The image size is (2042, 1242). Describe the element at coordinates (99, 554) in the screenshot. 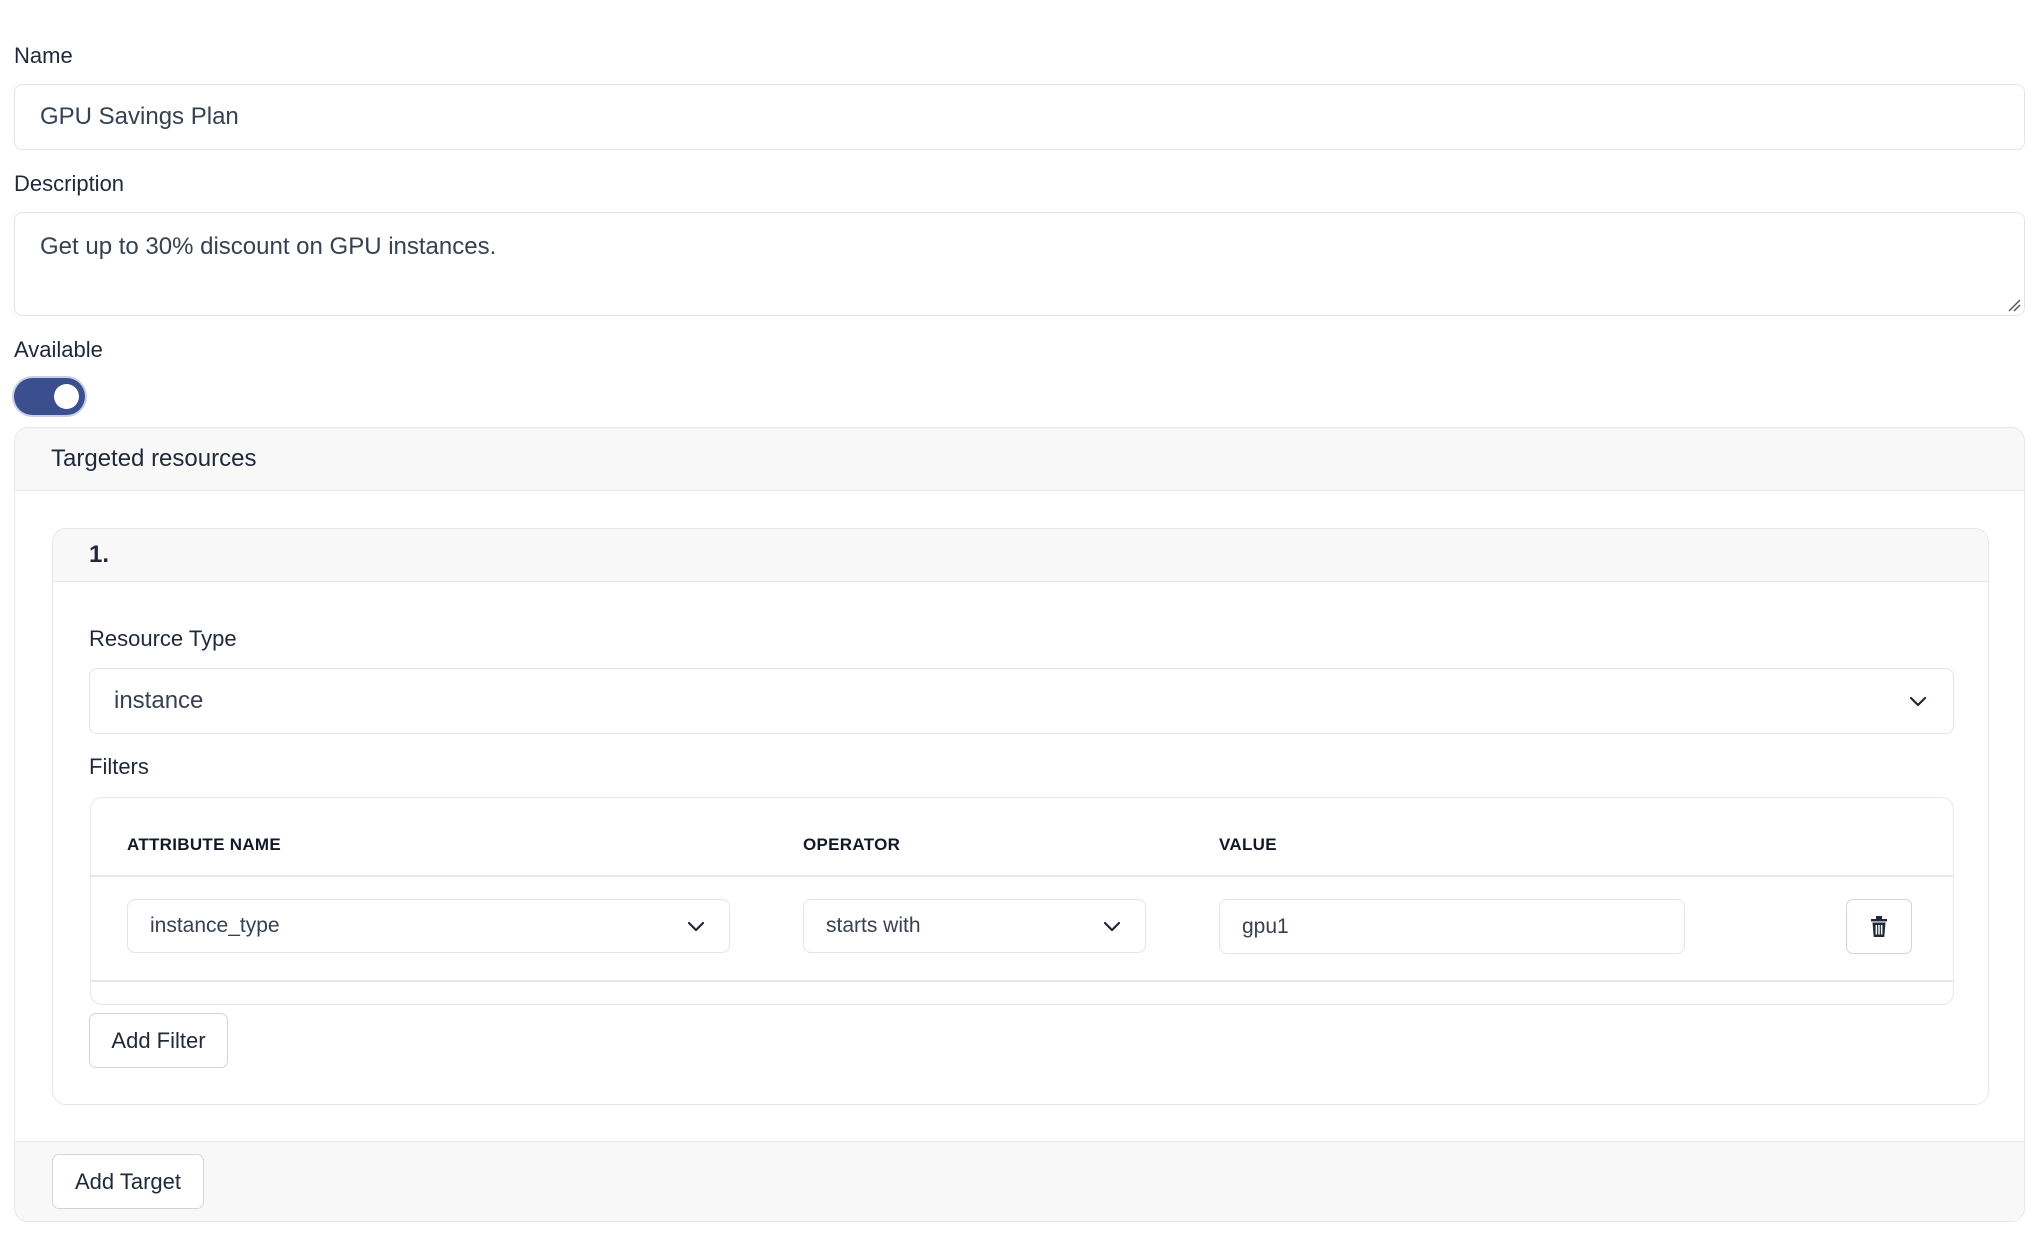

I see `target-index: 1.` at that location.